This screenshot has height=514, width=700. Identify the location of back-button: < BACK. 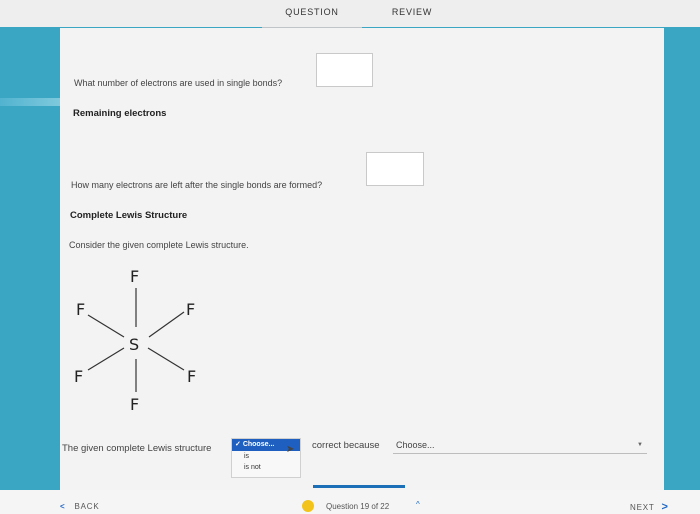
(80, 506).